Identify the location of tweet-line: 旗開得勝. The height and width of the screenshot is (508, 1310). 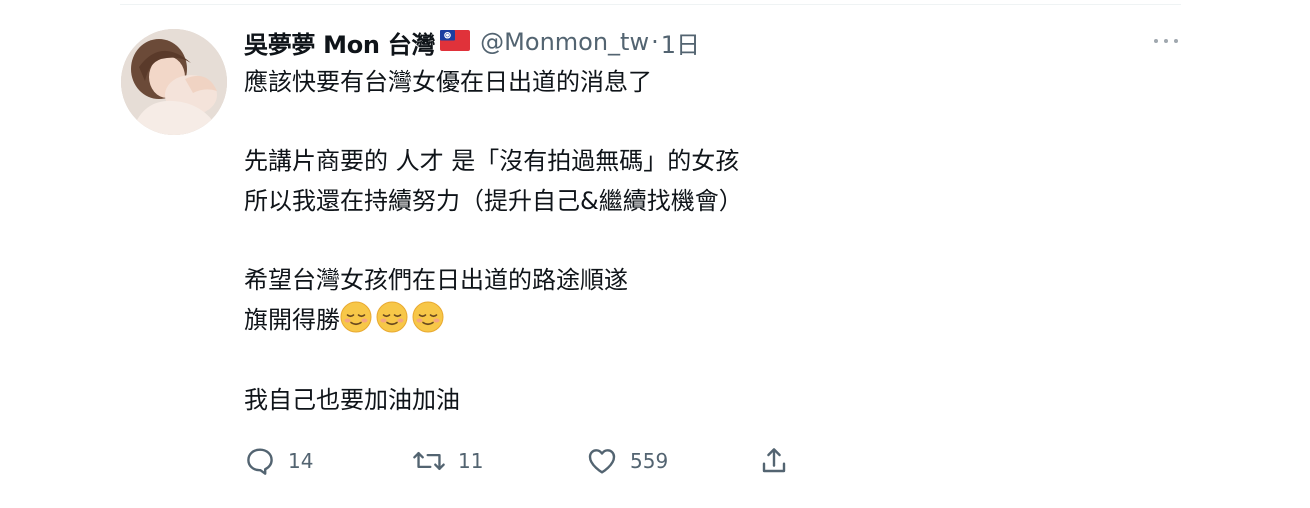
(292, 320).